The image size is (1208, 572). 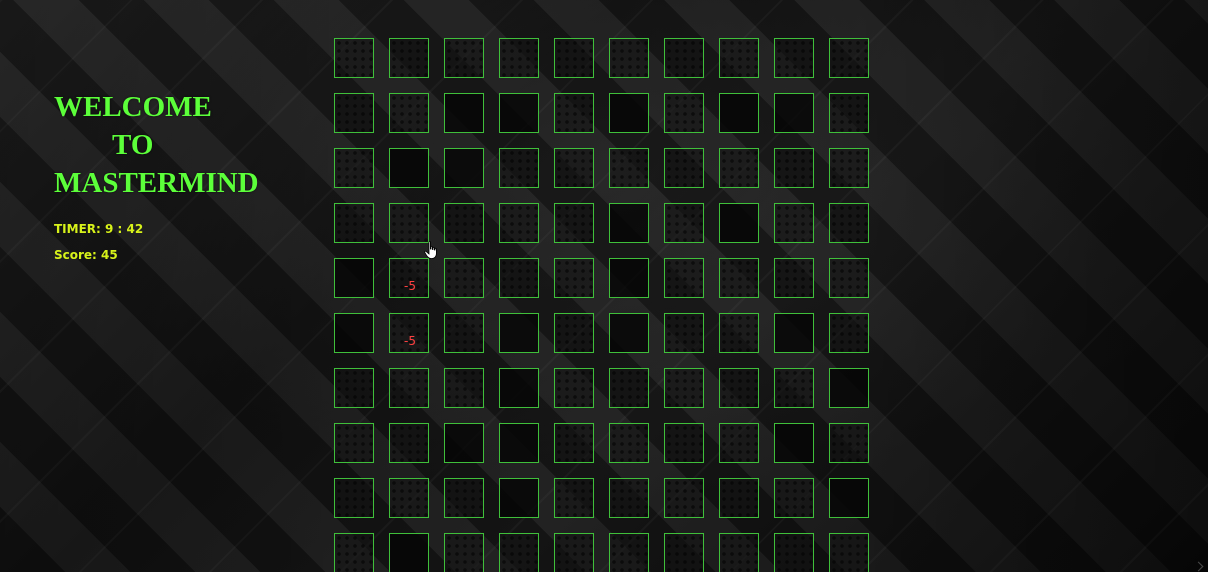 What do you see at coordinates (574, 58) in the screenshot?
I see `board-tile-r0-c4` at bounding box center [574, 58].